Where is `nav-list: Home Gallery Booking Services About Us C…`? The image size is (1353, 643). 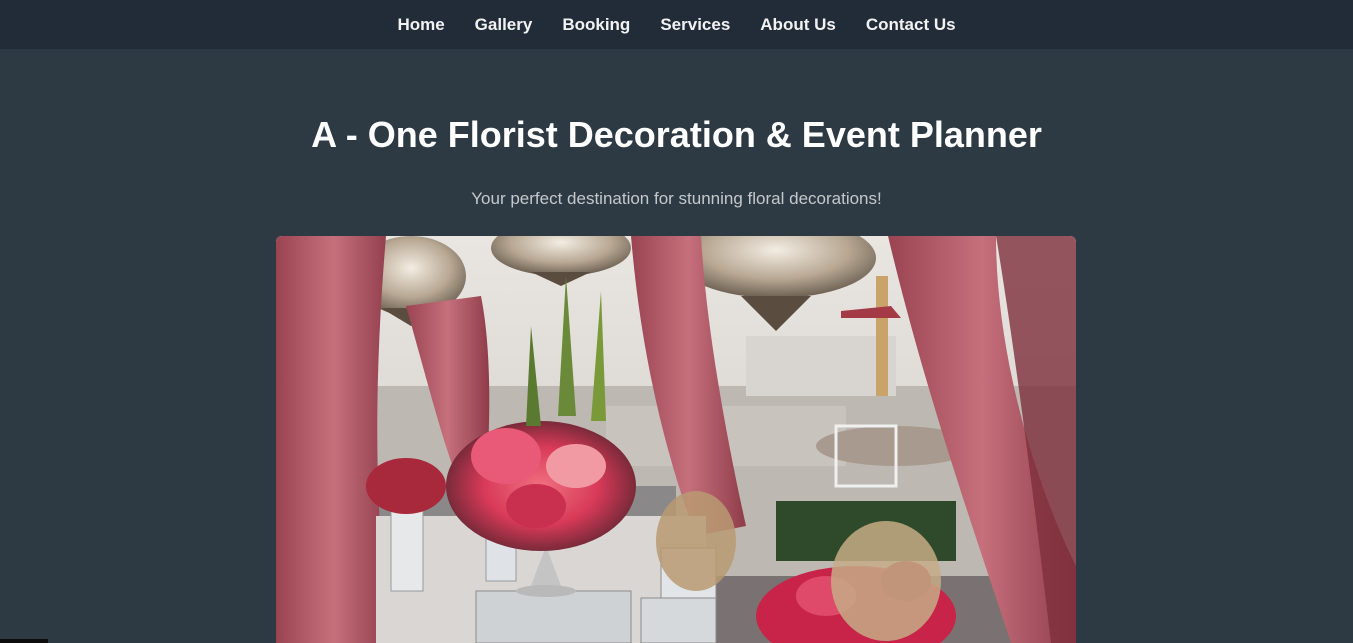 nav-list: Home Gallery Booking Services About Us C… is located at coordinates (676, 24).